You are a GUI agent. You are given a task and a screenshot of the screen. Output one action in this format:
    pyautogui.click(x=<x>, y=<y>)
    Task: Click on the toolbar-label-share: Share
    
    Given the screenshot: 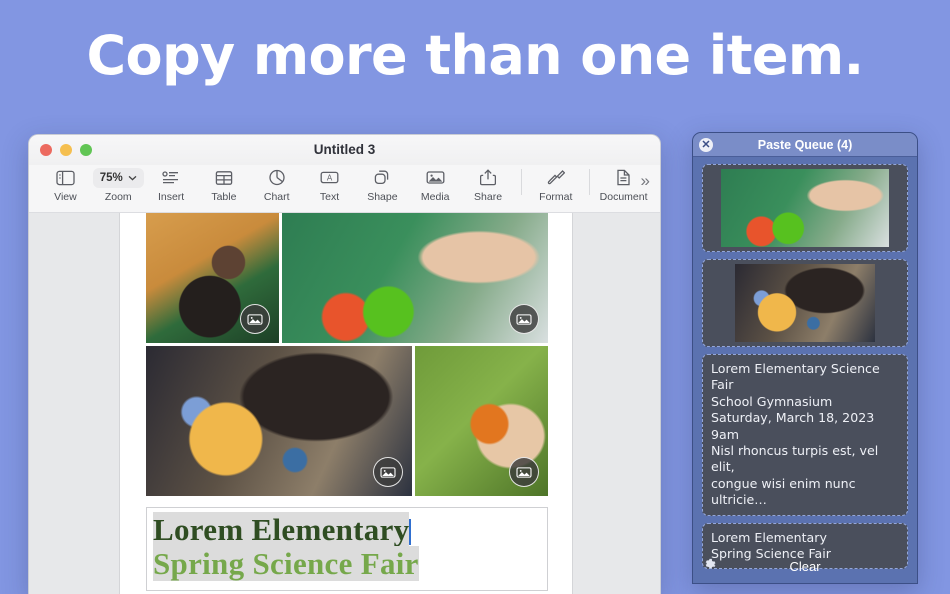 What is the action you would take?
    pyautogui.click(x=488, y=197)
    